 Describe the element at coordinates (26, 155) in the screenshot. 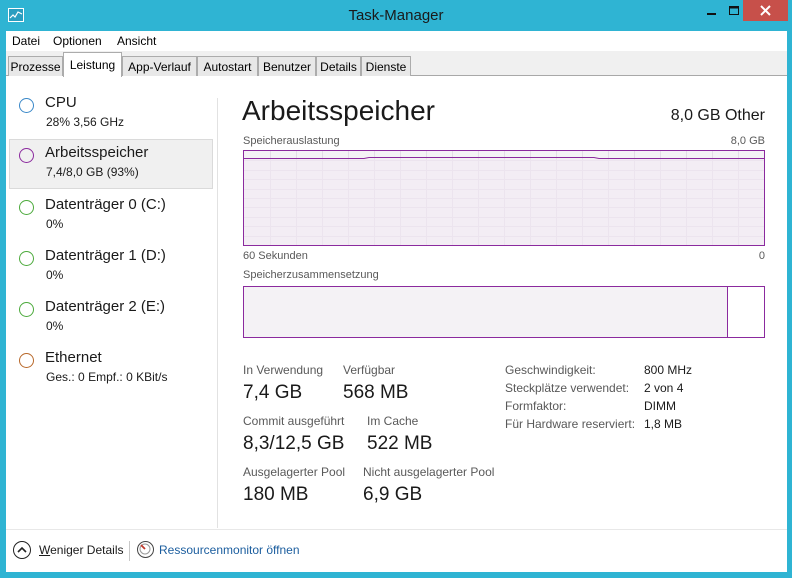

I see `memory-indicator-icon` at that location.